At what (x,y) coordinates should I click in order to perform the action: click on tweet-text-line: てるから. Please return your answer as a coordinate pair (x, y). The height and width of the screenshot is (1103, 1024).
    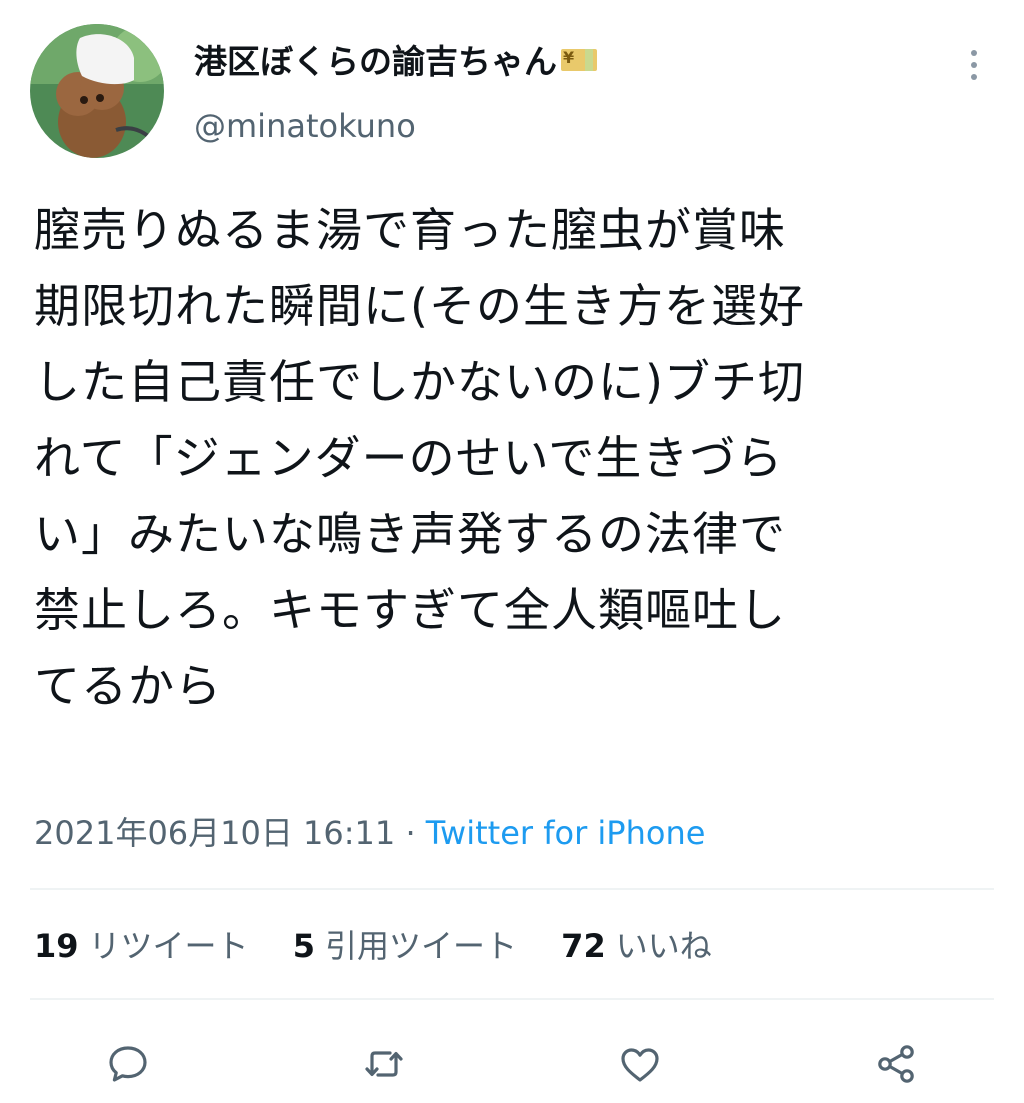
    Looking at the image, I should click on (128, 686).